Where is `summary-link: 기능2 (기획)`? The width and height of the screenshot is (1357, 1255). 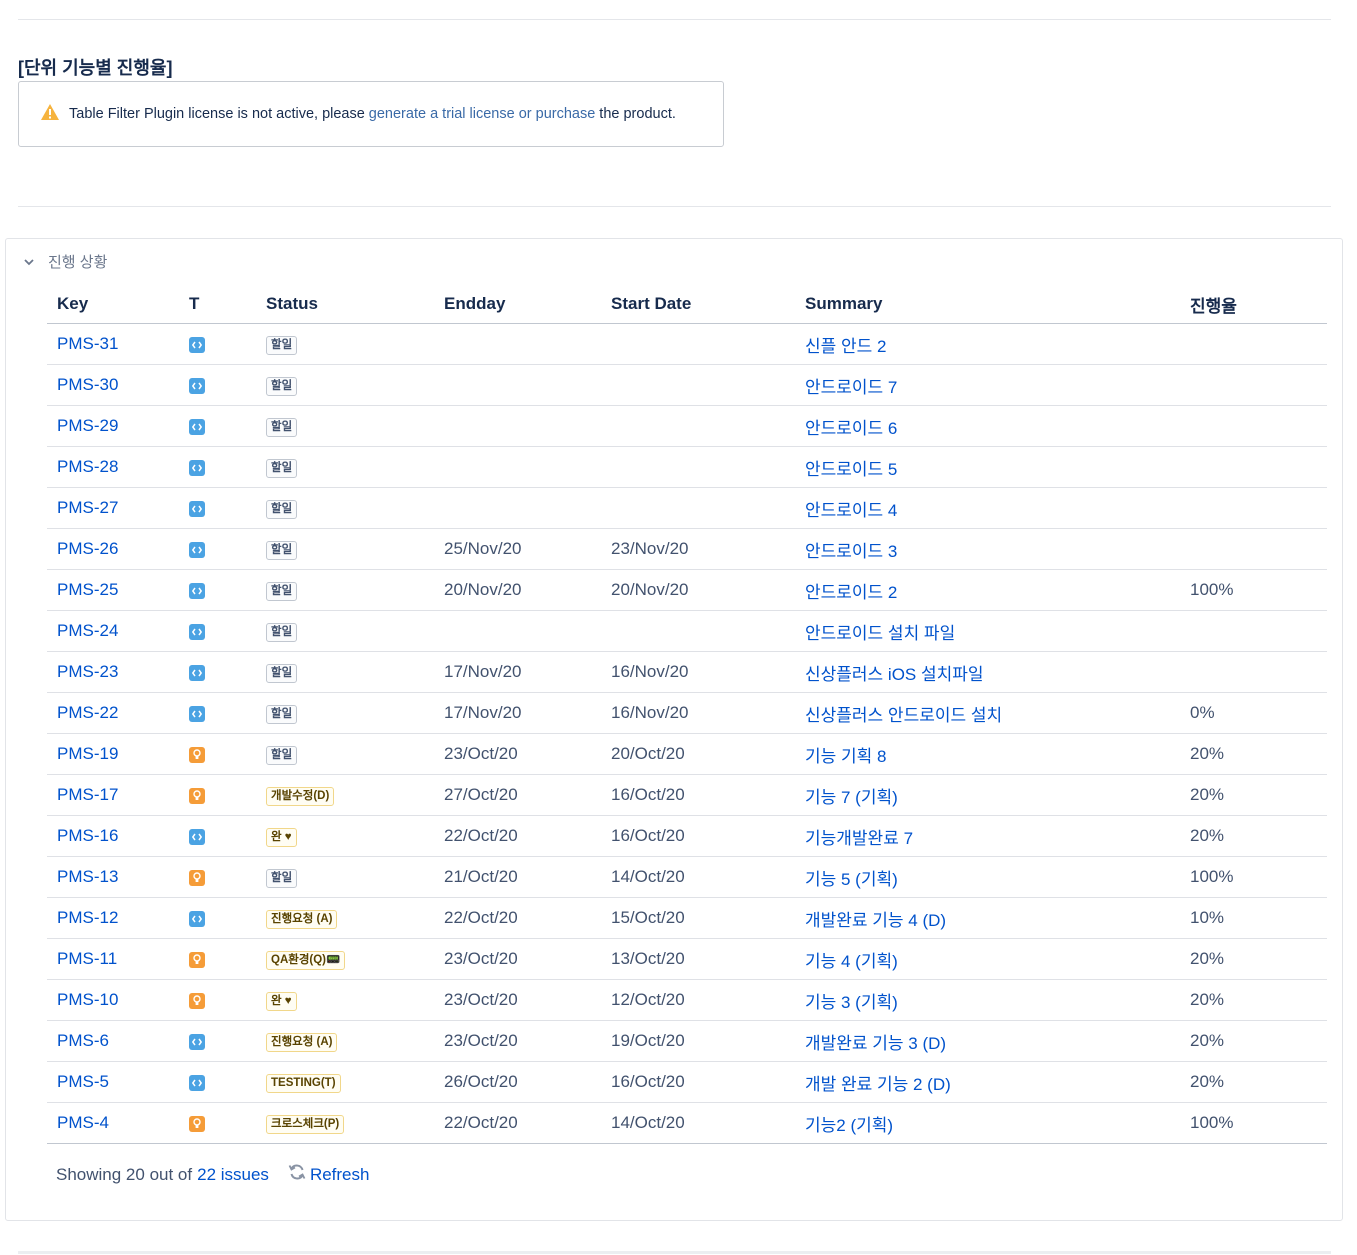
summary-link: 기능2 (기획) is located at coordinates (849, 1125).